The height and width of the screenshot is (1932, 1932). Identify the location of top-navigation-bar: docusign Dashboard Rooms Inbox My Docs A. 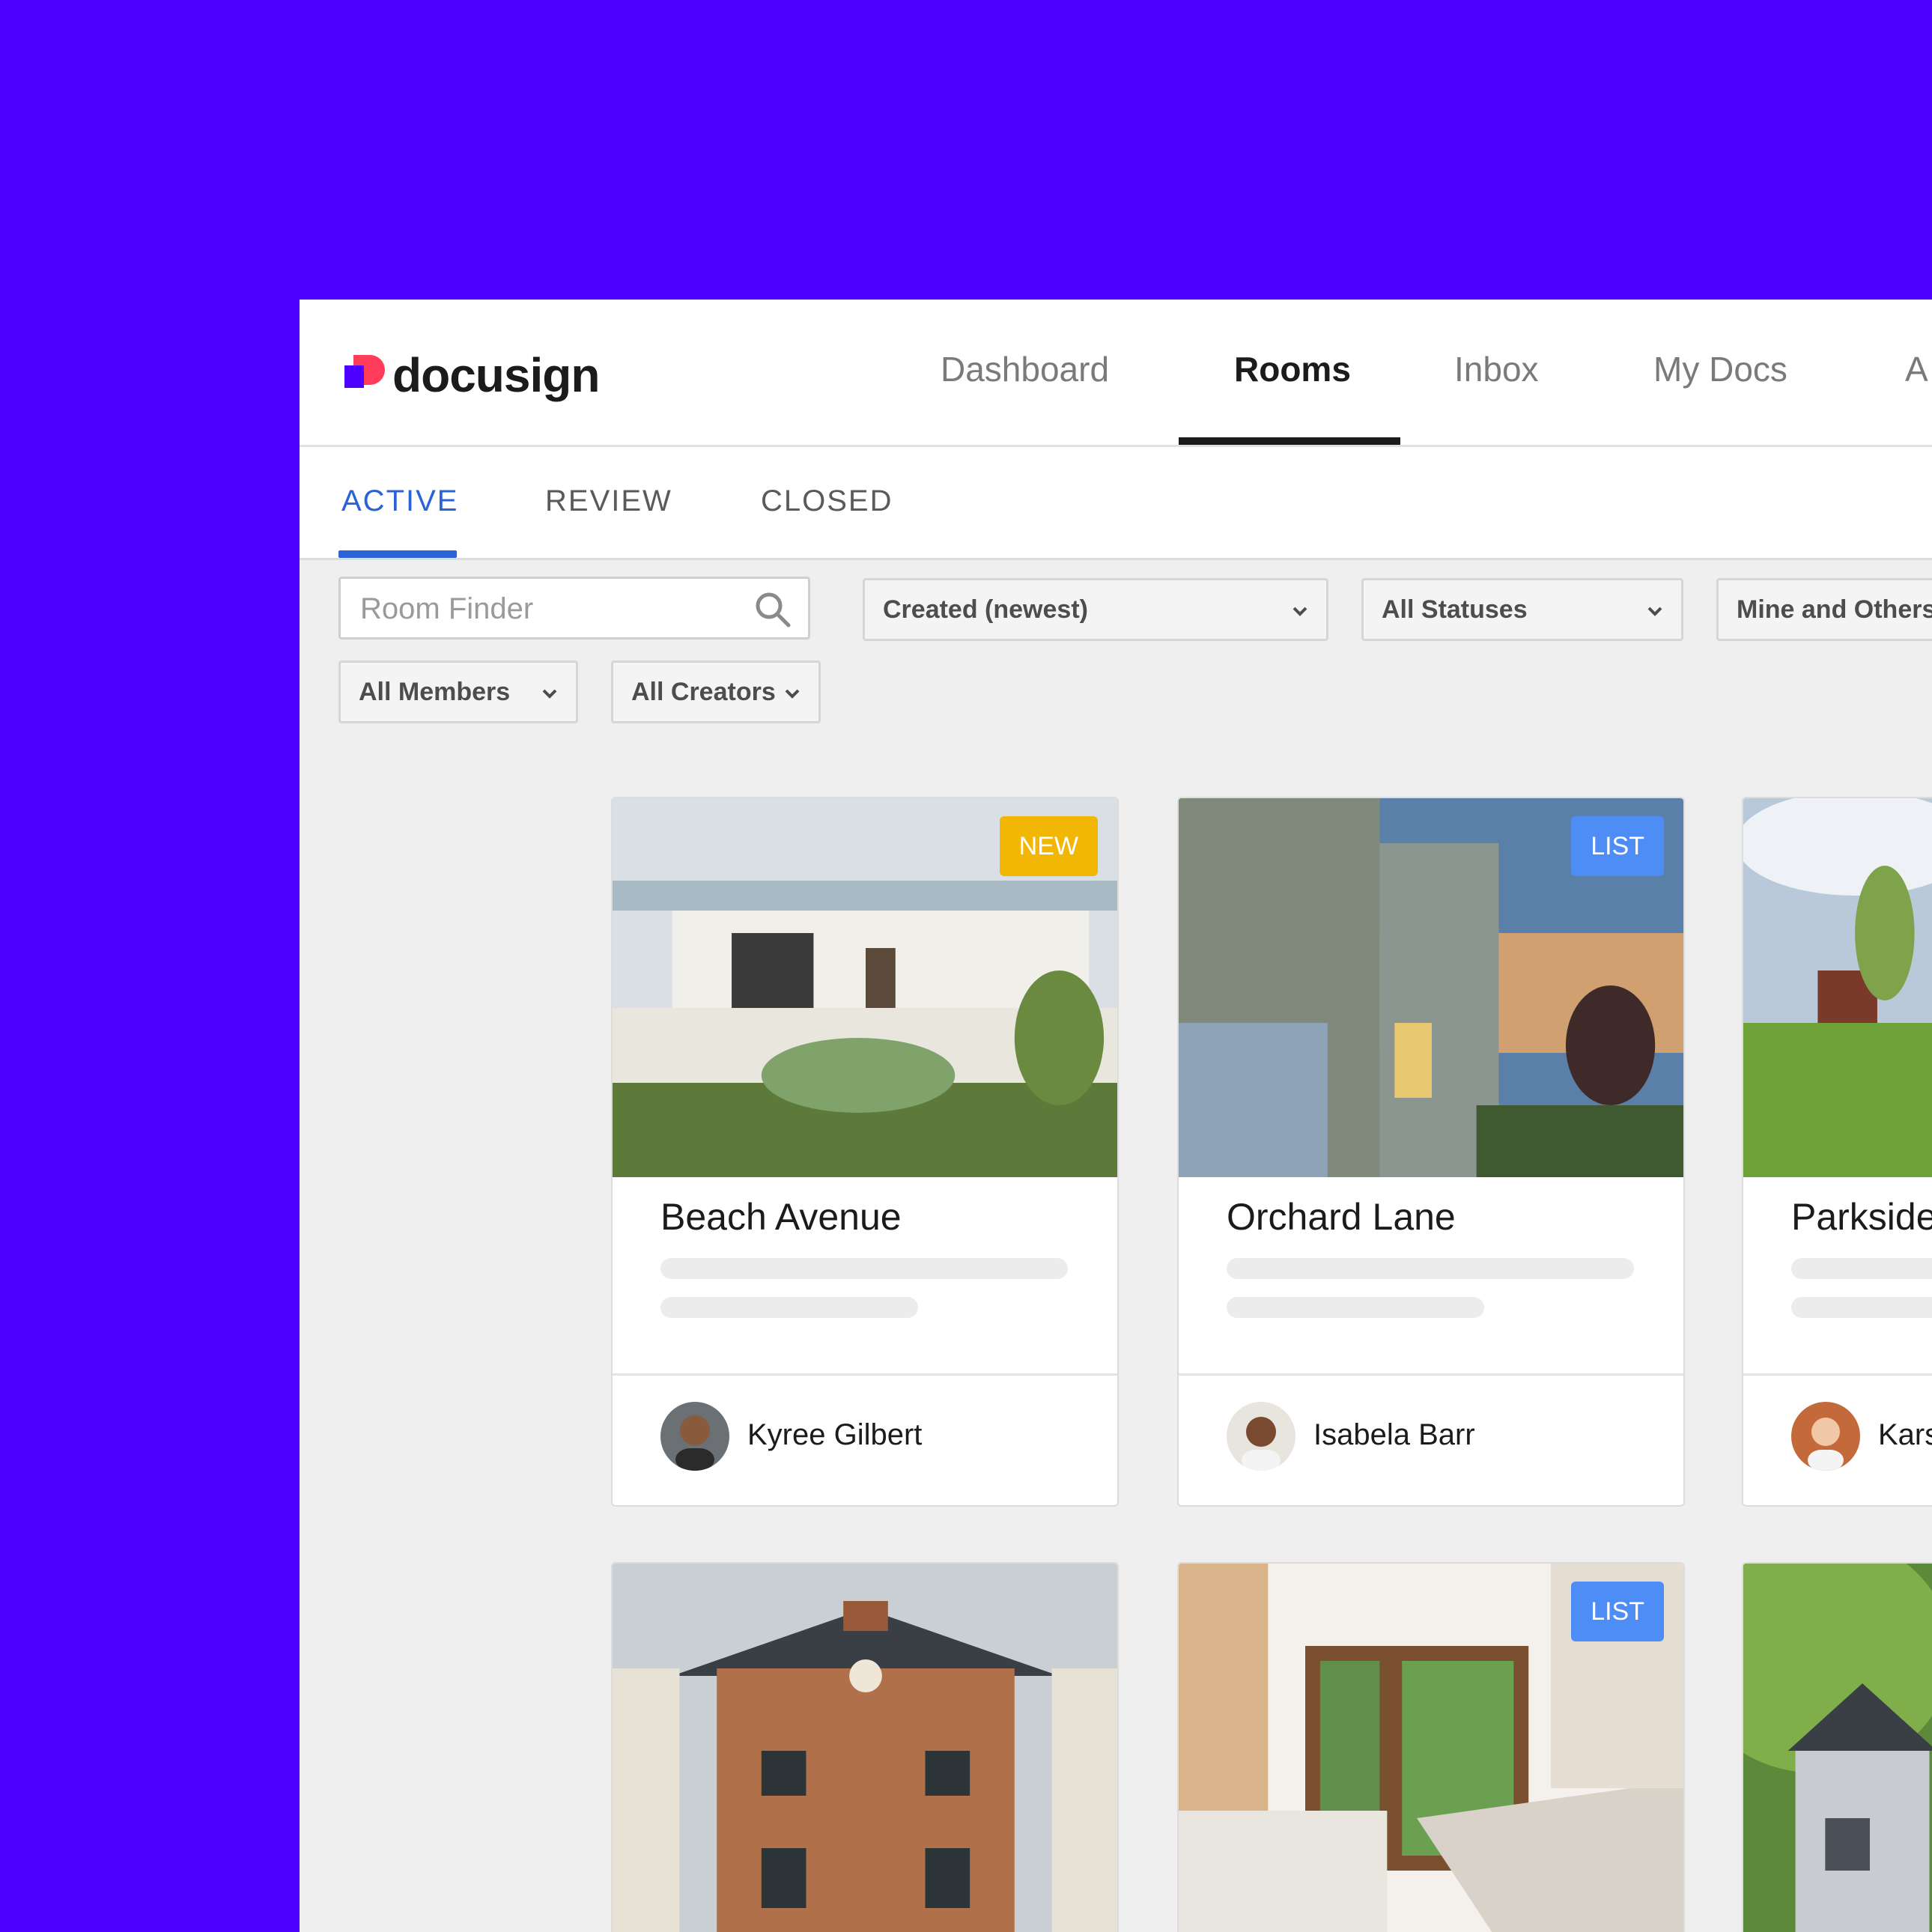
(1116, 373).